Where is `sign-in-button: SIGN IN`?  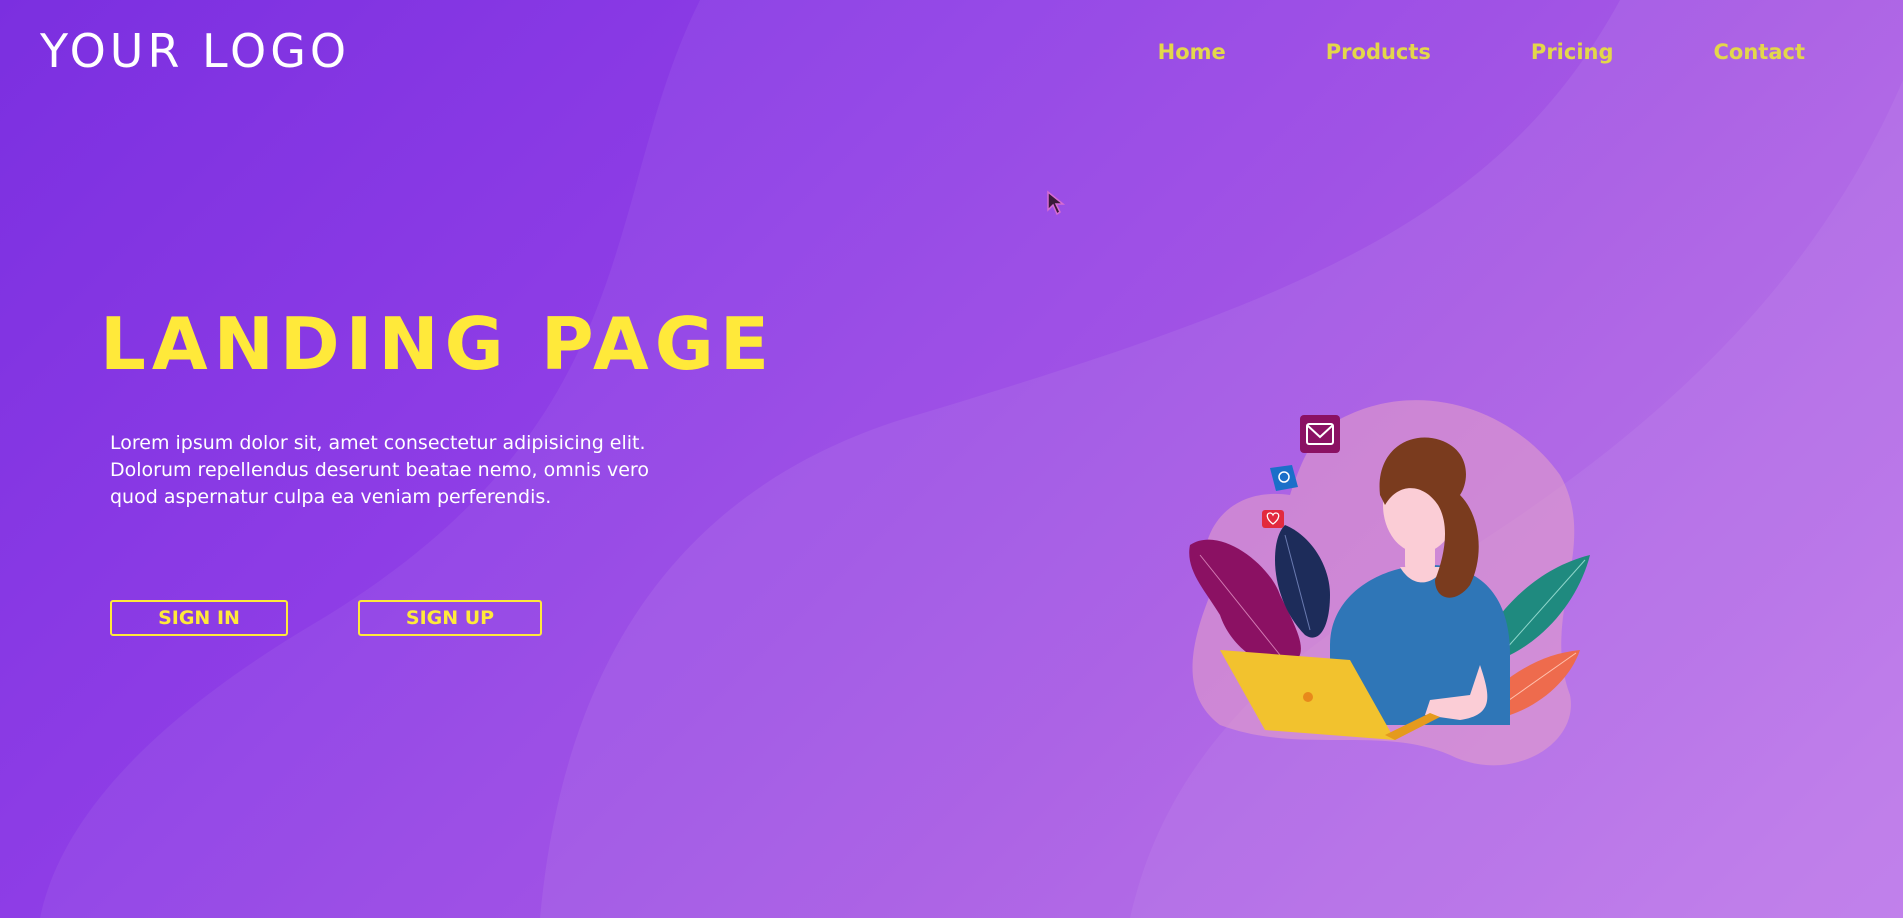
sign-in-button: SIGN IN is located at coordinates (199, 618).